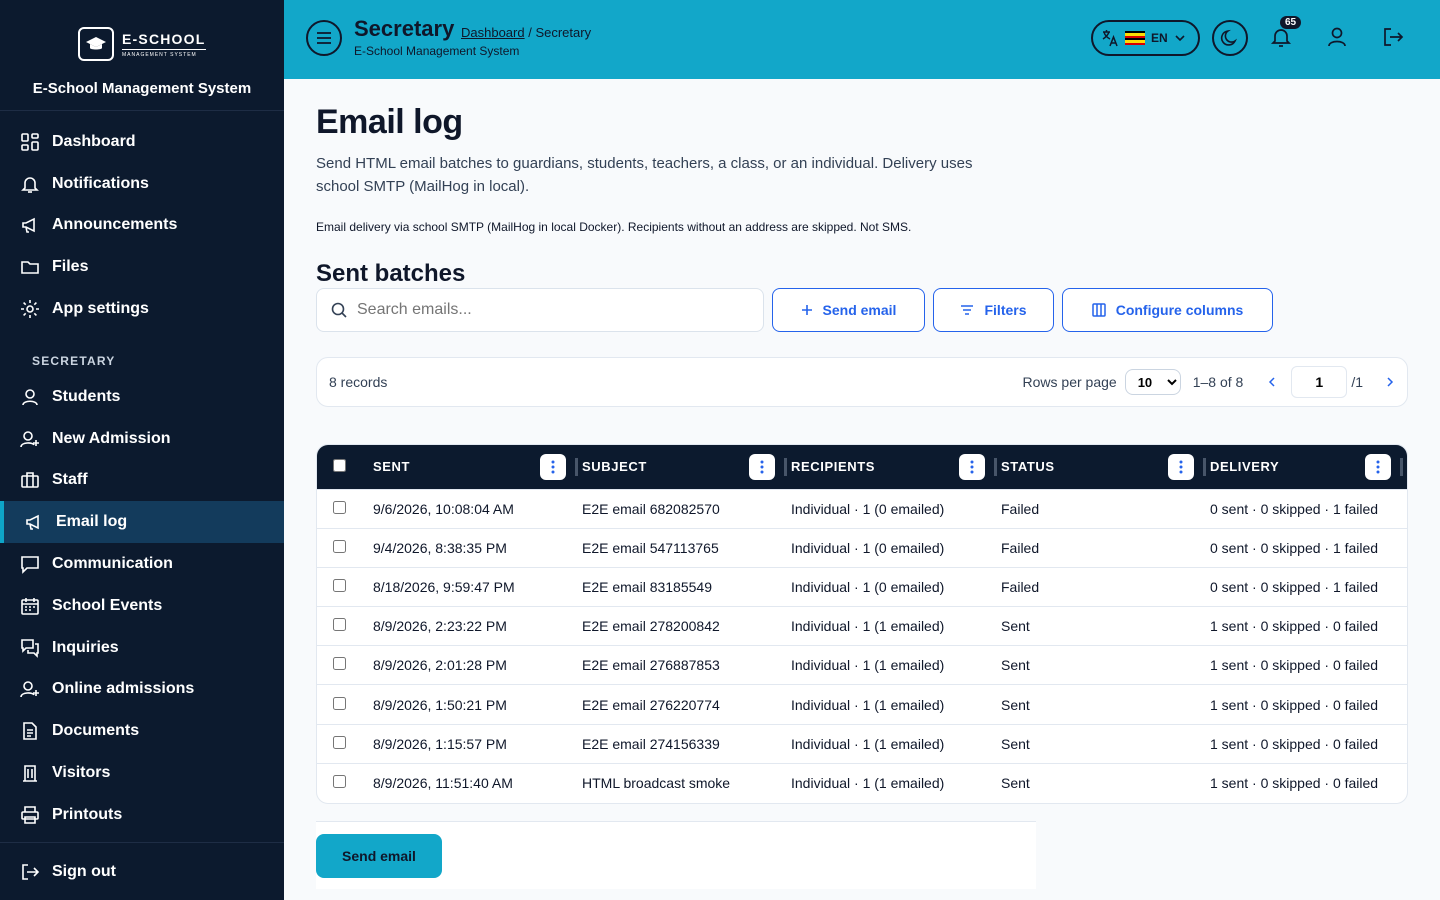 The image size is (1440, 900). What do you see at coordinates (1337, 37) in the screenshot?
I see `user-icon` at bounding box center [1337, 37].